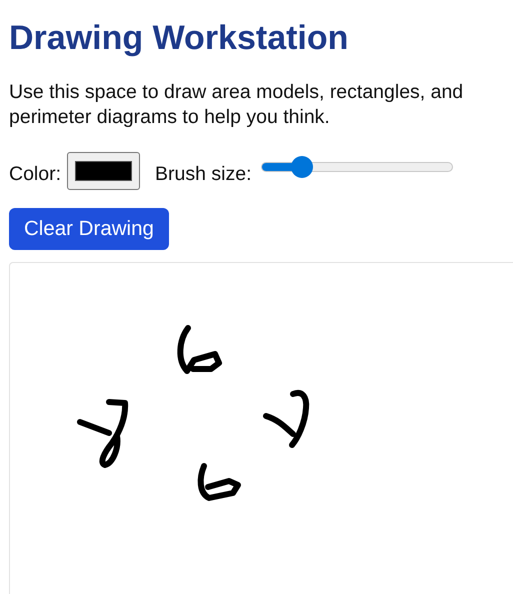 The image size is (513, 594). What do you see at coordinates (357, 167) in the screenshot?
I see `brush-size-slider` at bounding box center [357, 167].